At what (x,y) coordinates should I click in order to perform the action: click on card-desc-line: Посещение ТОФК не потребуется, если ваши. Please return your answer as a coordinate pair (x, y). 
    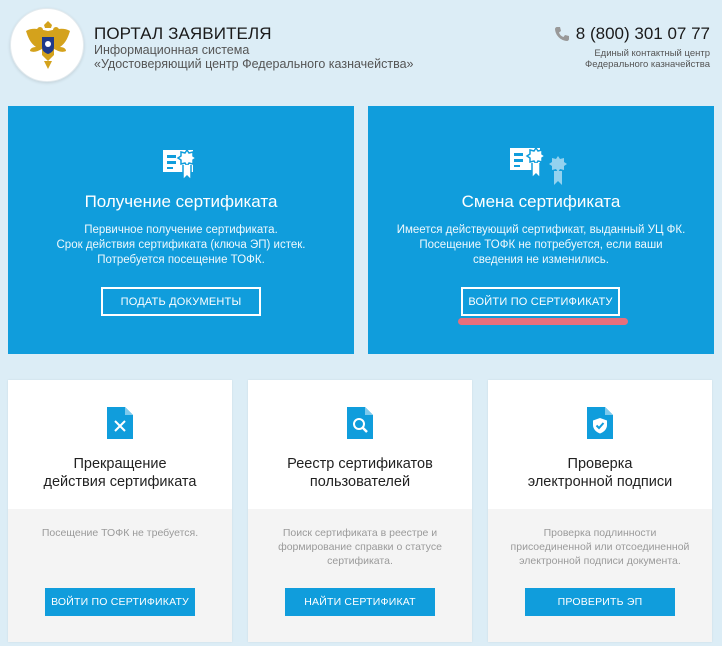
    Looking at the image, I should click on (541, 245).